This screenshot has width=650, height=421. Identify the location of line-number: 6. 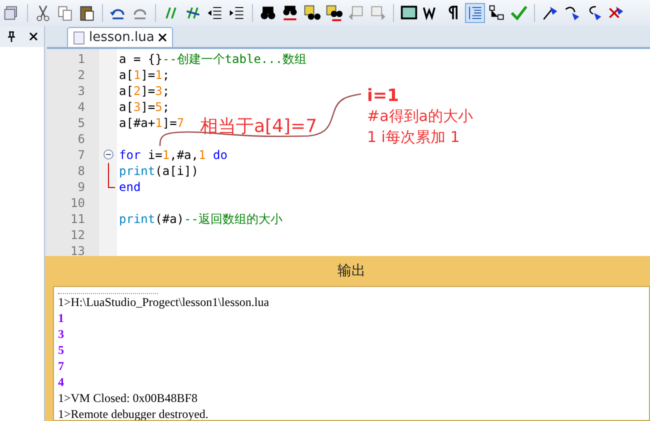
(81, 139).